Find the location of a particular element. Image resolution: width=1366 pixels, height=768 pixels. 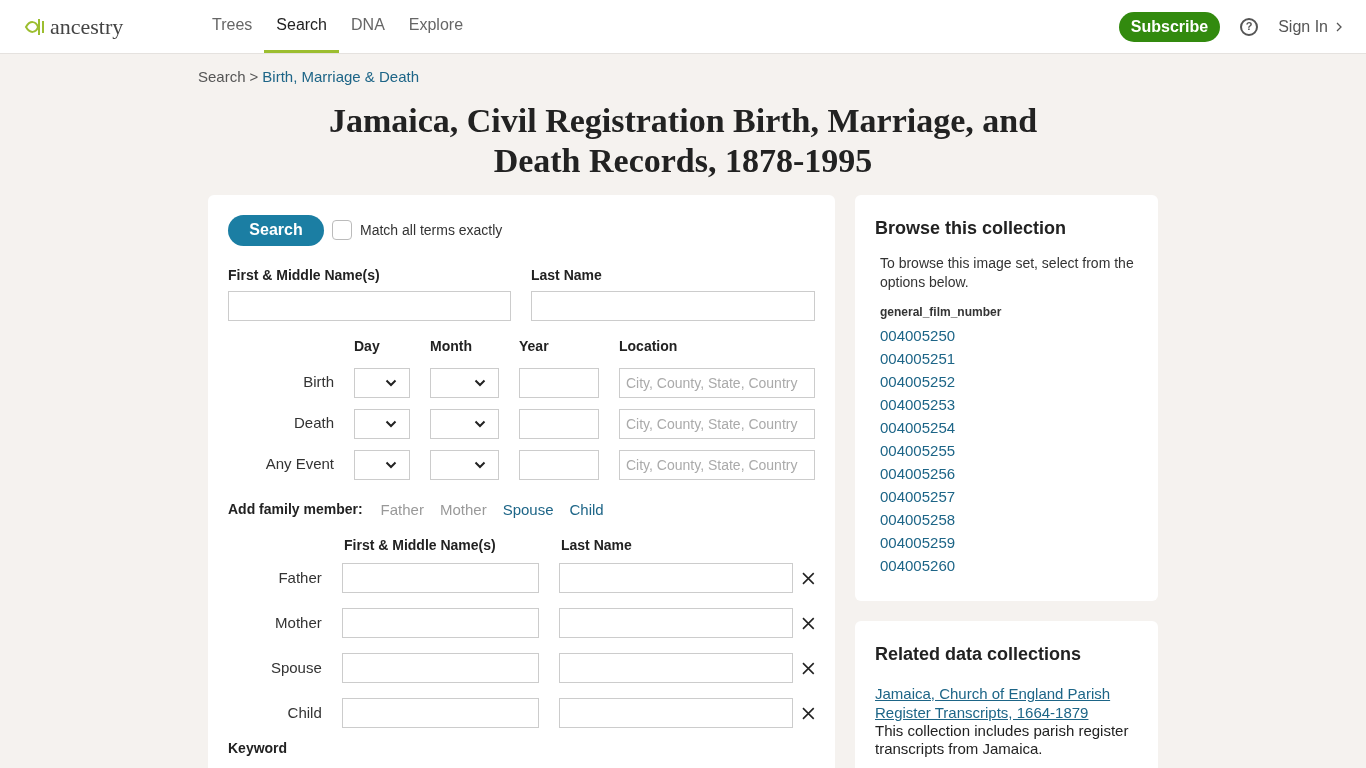

nav-tab: Search is located at coordinates (301, 26).